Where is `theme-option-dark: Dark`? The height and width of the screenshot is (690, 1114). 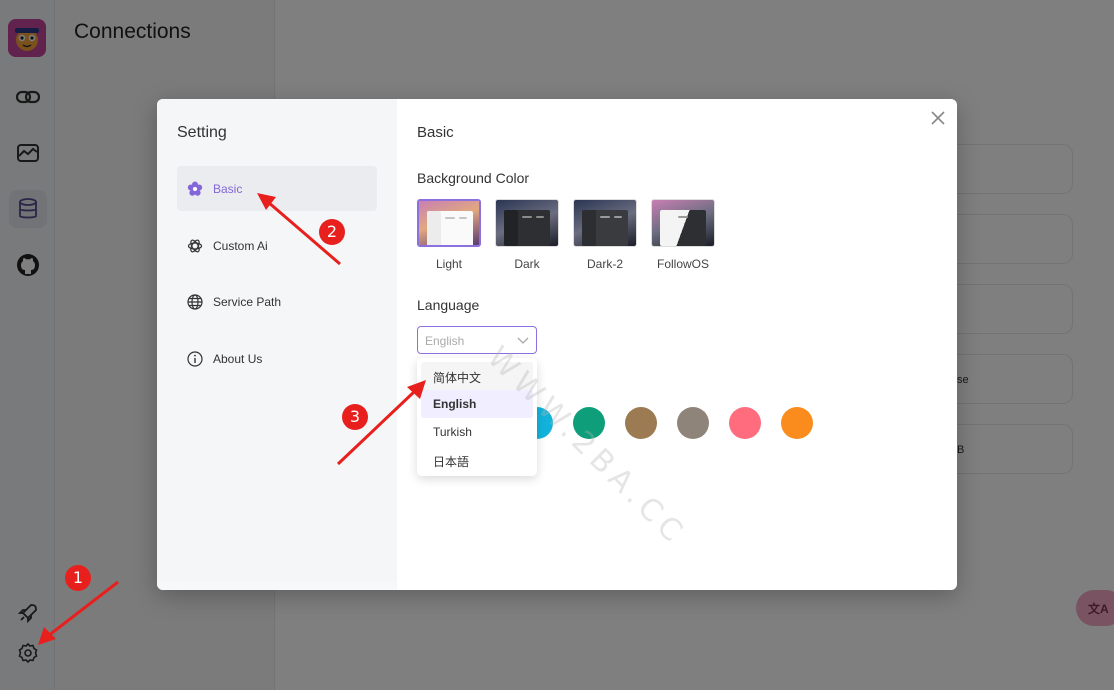 theme-option-dark: Dark is located at coordinates (527, 235).